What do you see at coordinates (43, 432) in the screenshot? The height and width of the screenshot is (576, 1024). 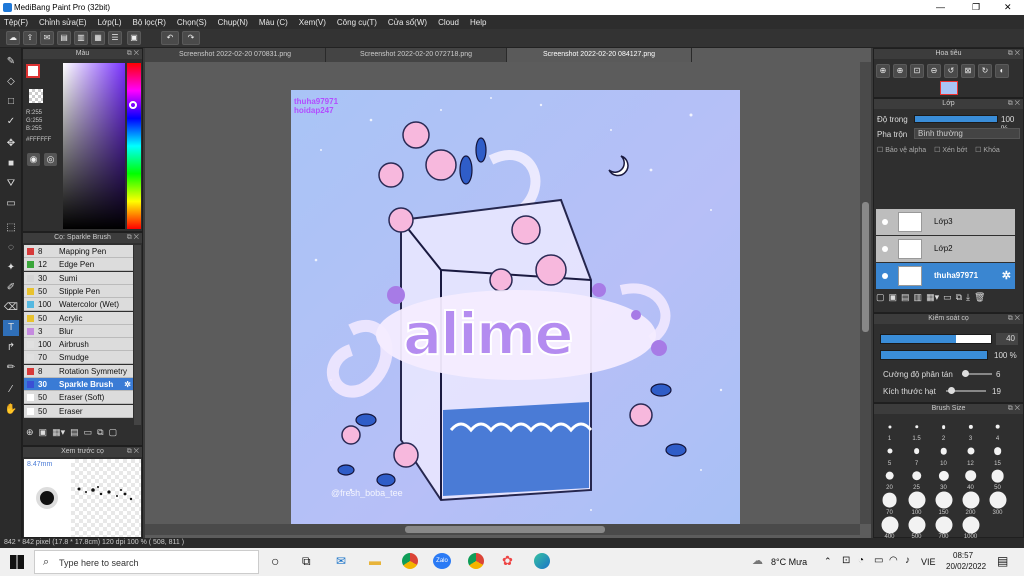 I see `copy-brush-icon: ▣` at bounding box center [43, 432].